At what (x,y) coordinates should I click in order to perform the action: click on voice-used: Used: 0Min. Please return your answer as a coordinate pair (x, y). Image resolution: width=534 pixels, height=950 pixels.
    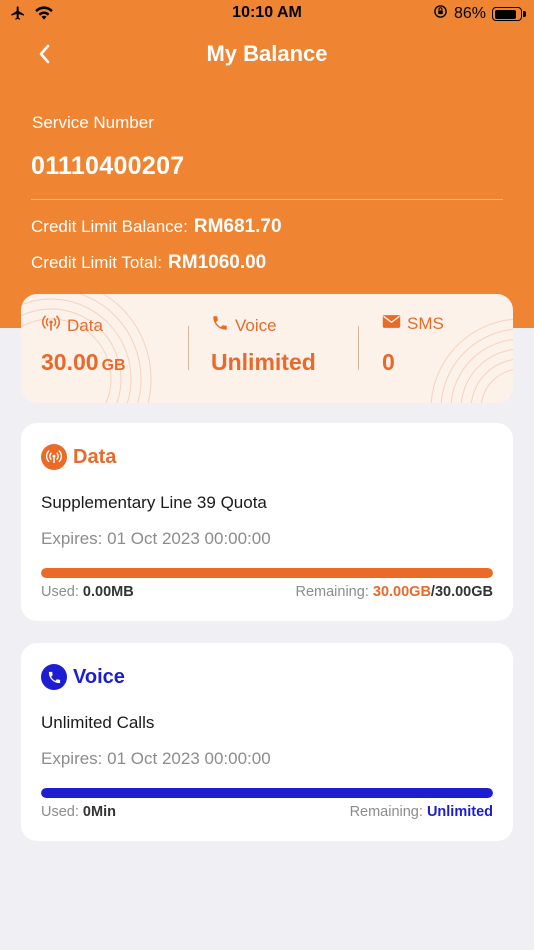
    Looking at the image, I should click on (78, 812).